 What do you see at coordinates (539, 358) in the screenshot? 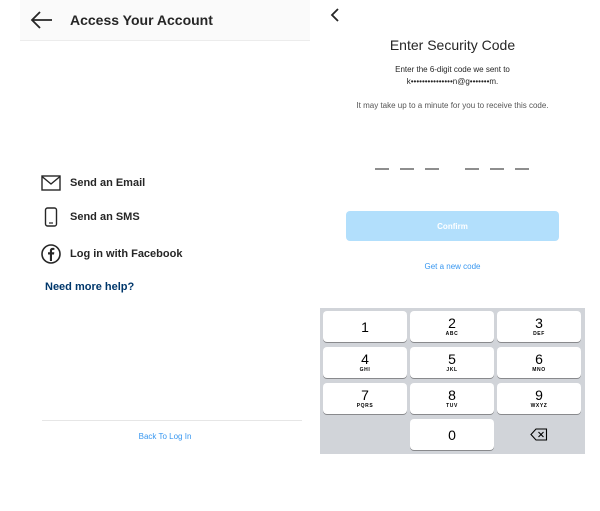
I see `key-number: 6` at bounding box center [539, 358].